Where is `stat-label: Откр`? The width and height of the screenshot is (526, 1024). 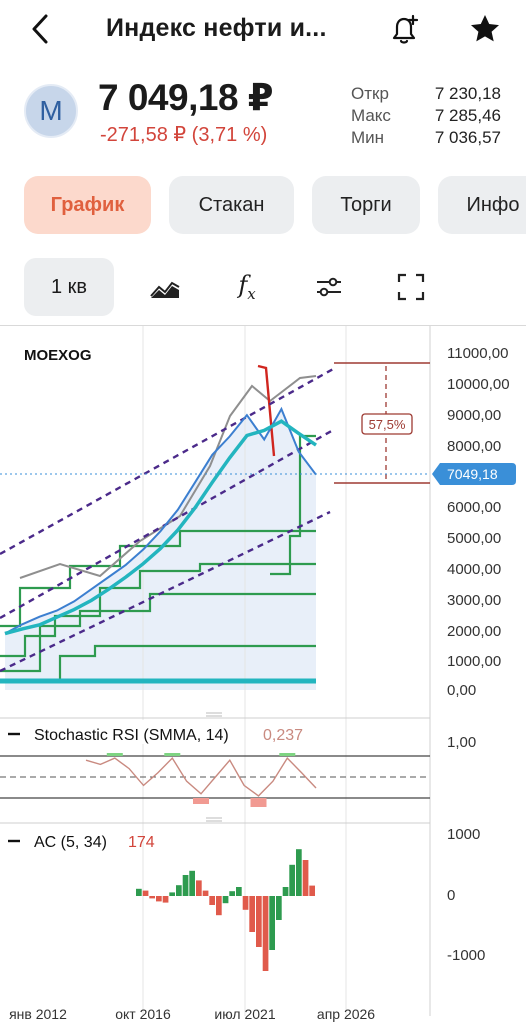
stat-label: Откр is located at coordinates (370, 93).